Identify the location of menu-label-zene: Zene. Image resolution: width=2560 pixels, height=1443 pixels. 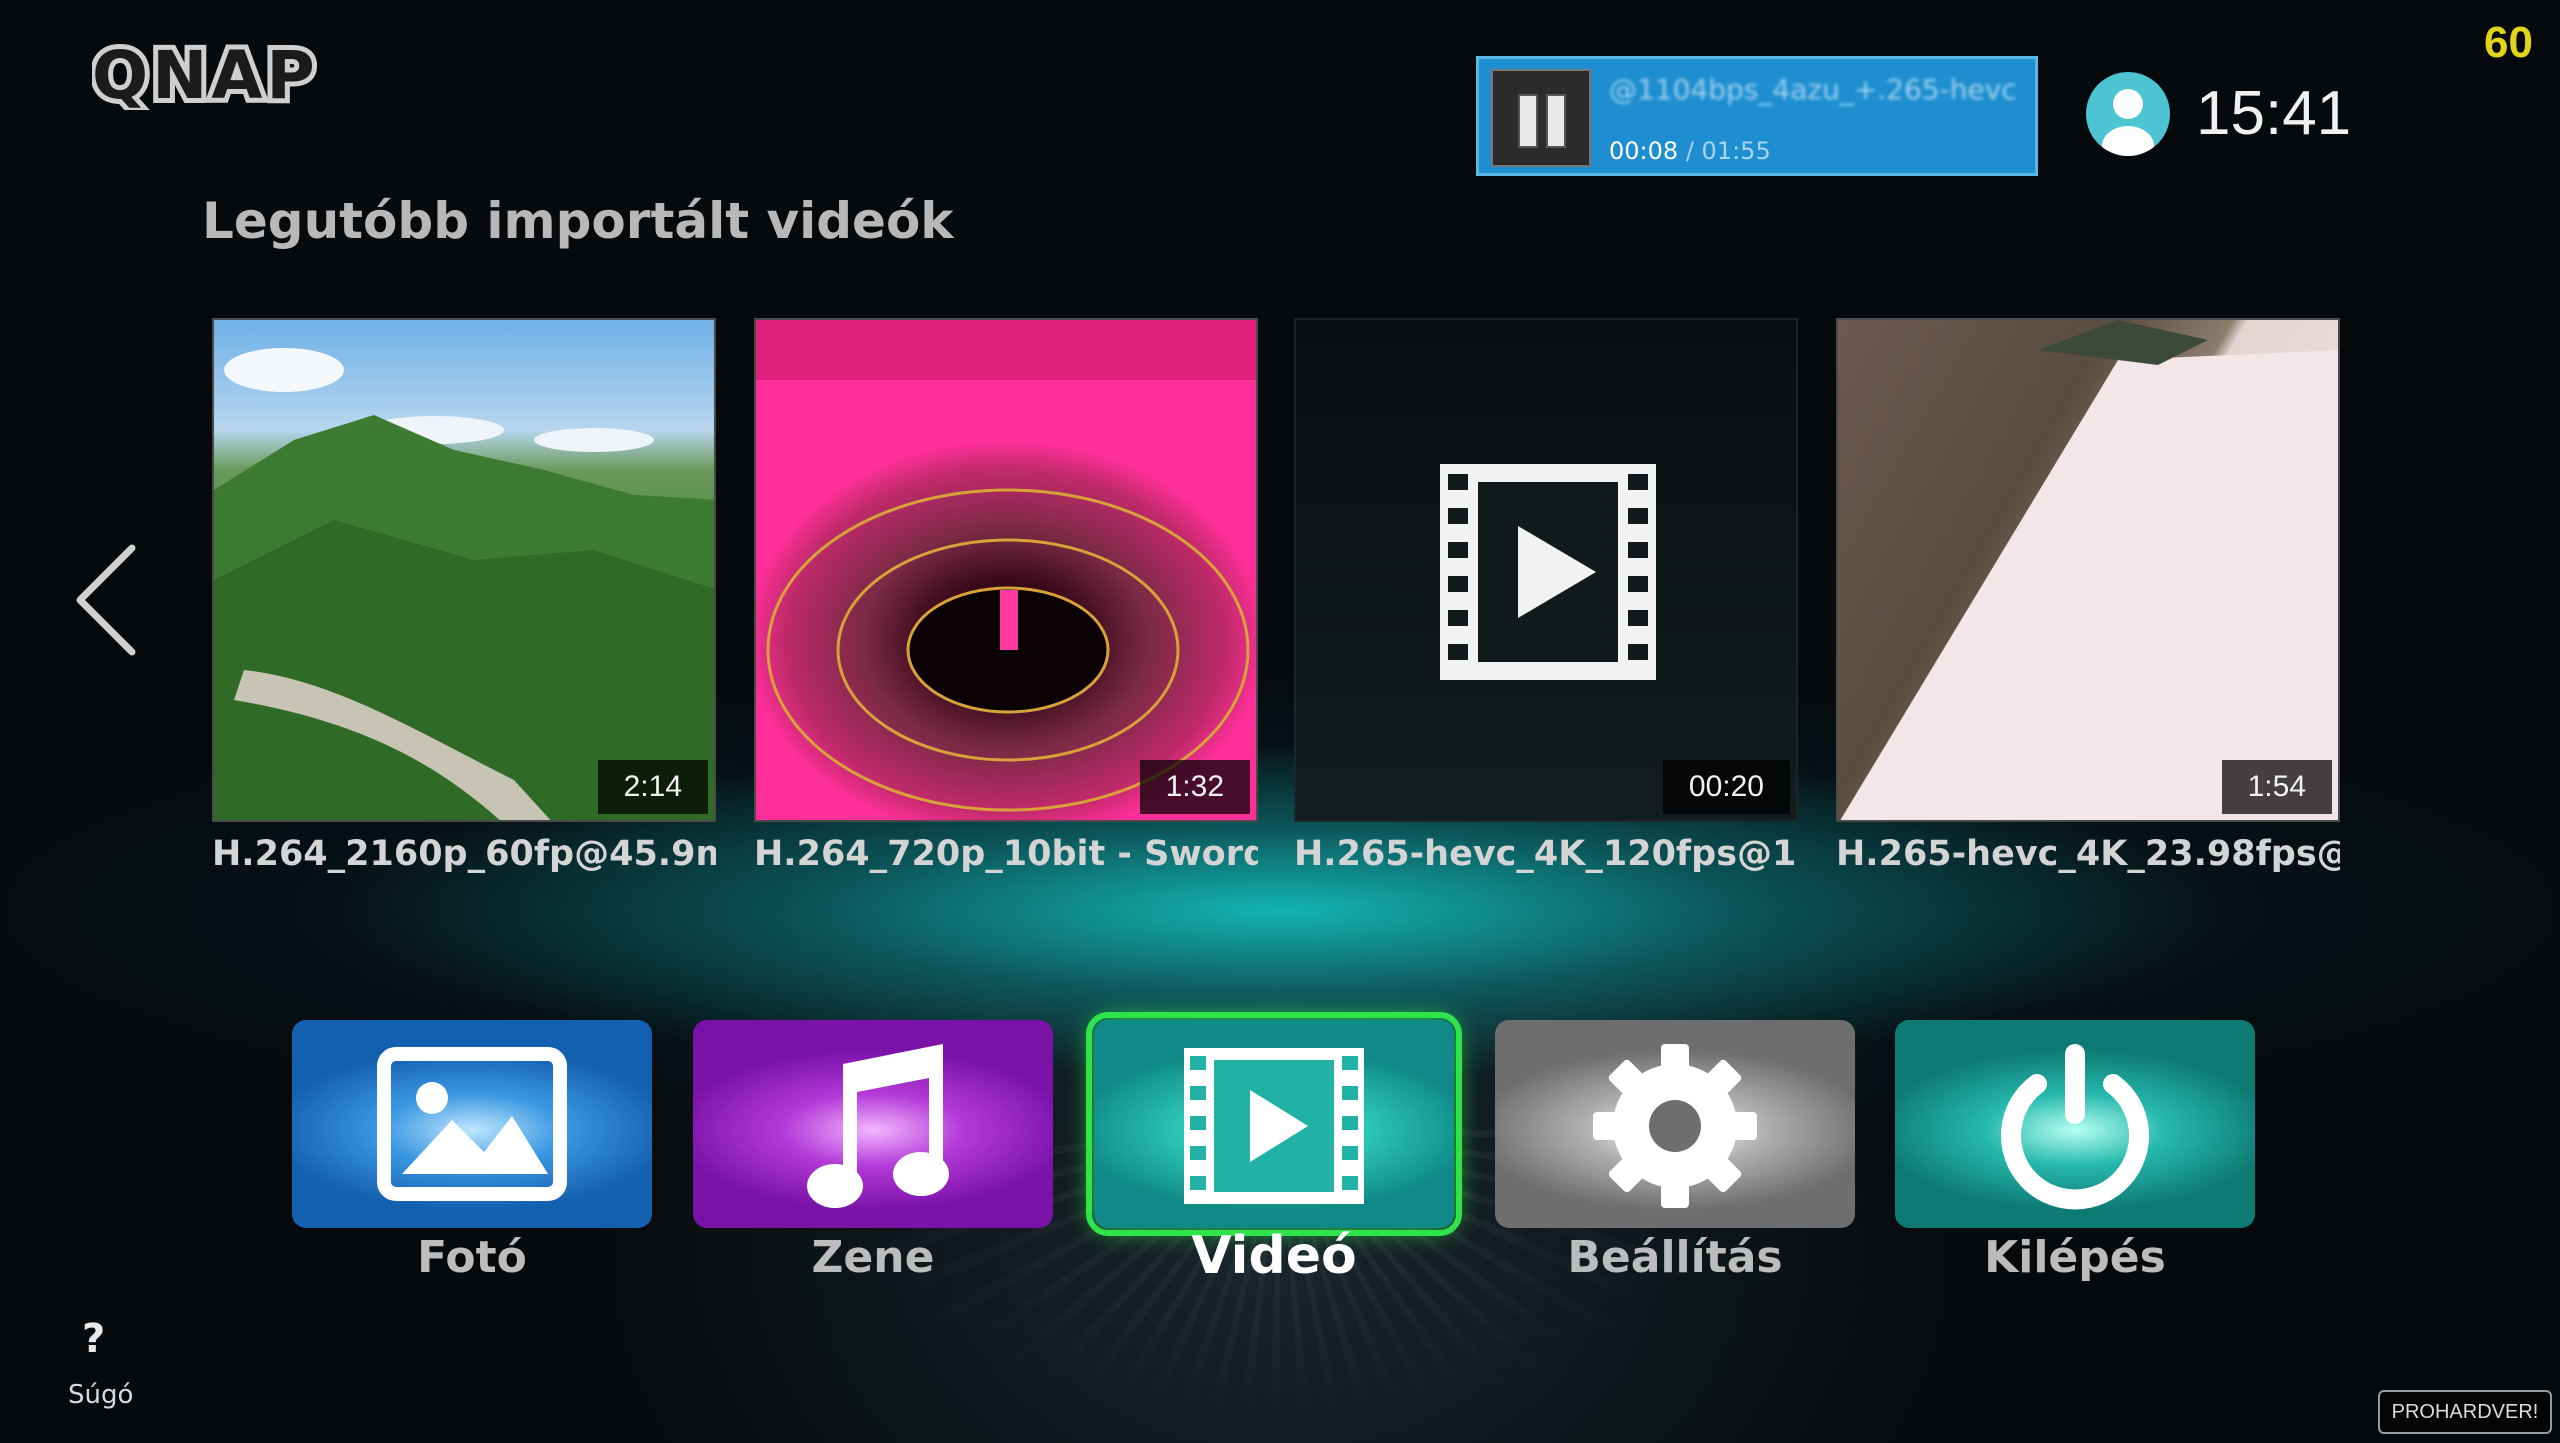
(873, 1257).